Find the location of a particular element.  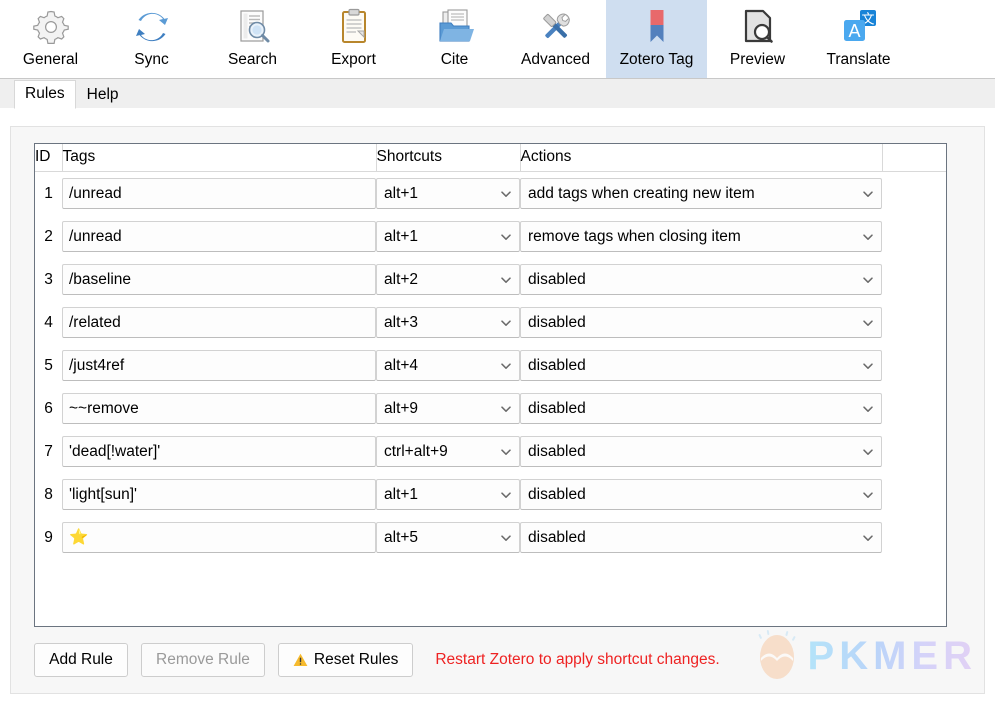

reset-rules-button: Reset Rules is located at coordinates (345, 660).